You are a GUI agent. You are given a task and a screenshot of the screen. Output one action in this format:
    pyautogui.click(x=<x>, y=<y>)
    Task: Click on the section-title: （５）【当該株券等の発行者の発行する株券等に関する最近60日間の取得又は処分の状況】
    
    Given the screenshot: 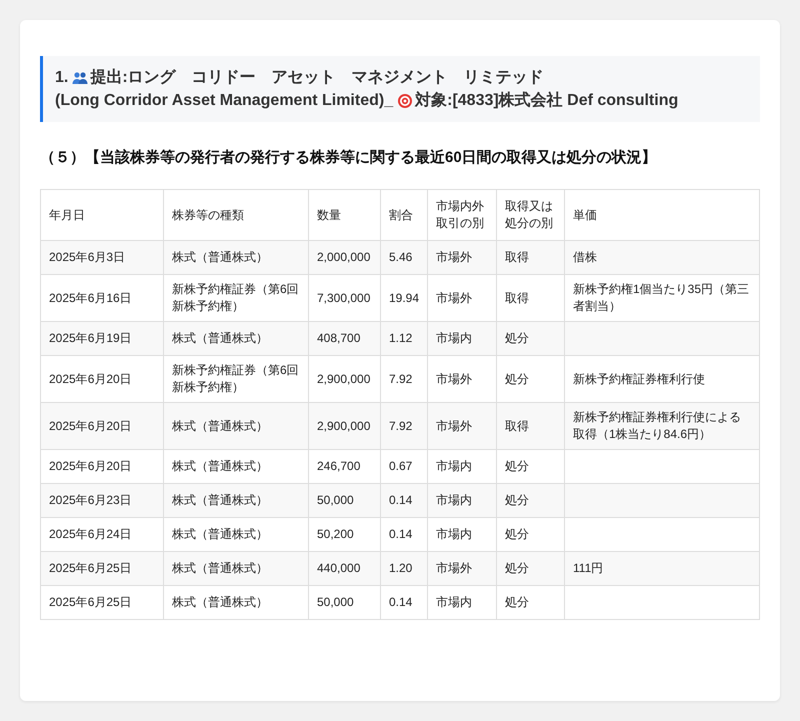 What is the action you would take?
    pyautogui.click(x=349, y=157)
    